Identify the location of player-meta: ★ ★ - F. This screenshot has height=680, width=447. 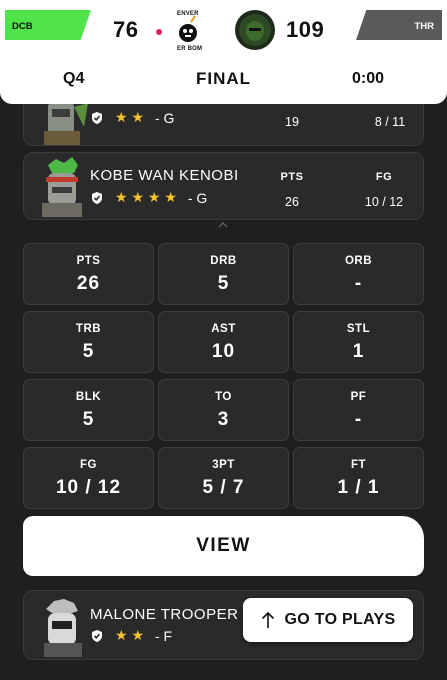
(131, 635).